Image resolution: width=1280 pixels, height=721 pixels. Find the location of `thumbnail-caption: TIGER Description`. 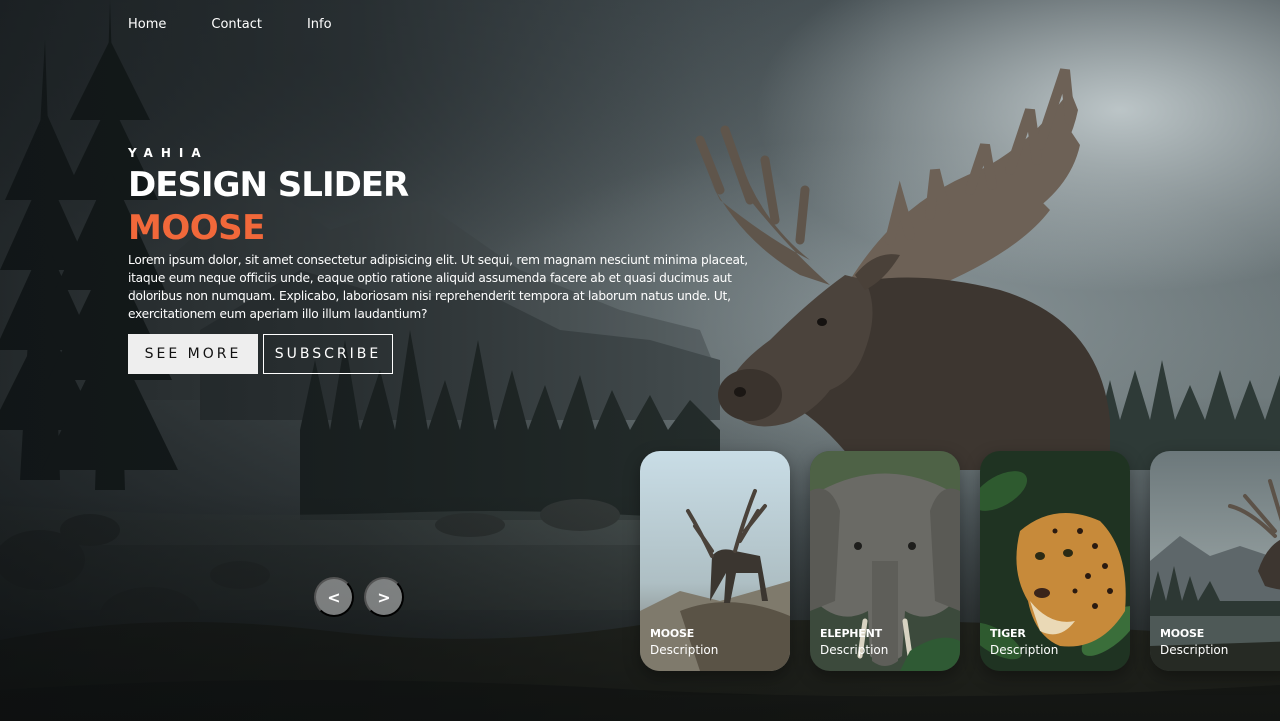

thumbnail-caption: TIGER Description is located at coordinates (1024, 643).